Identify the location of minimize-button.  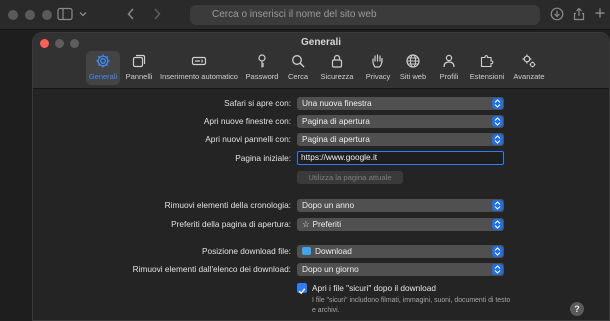
(30, 15).